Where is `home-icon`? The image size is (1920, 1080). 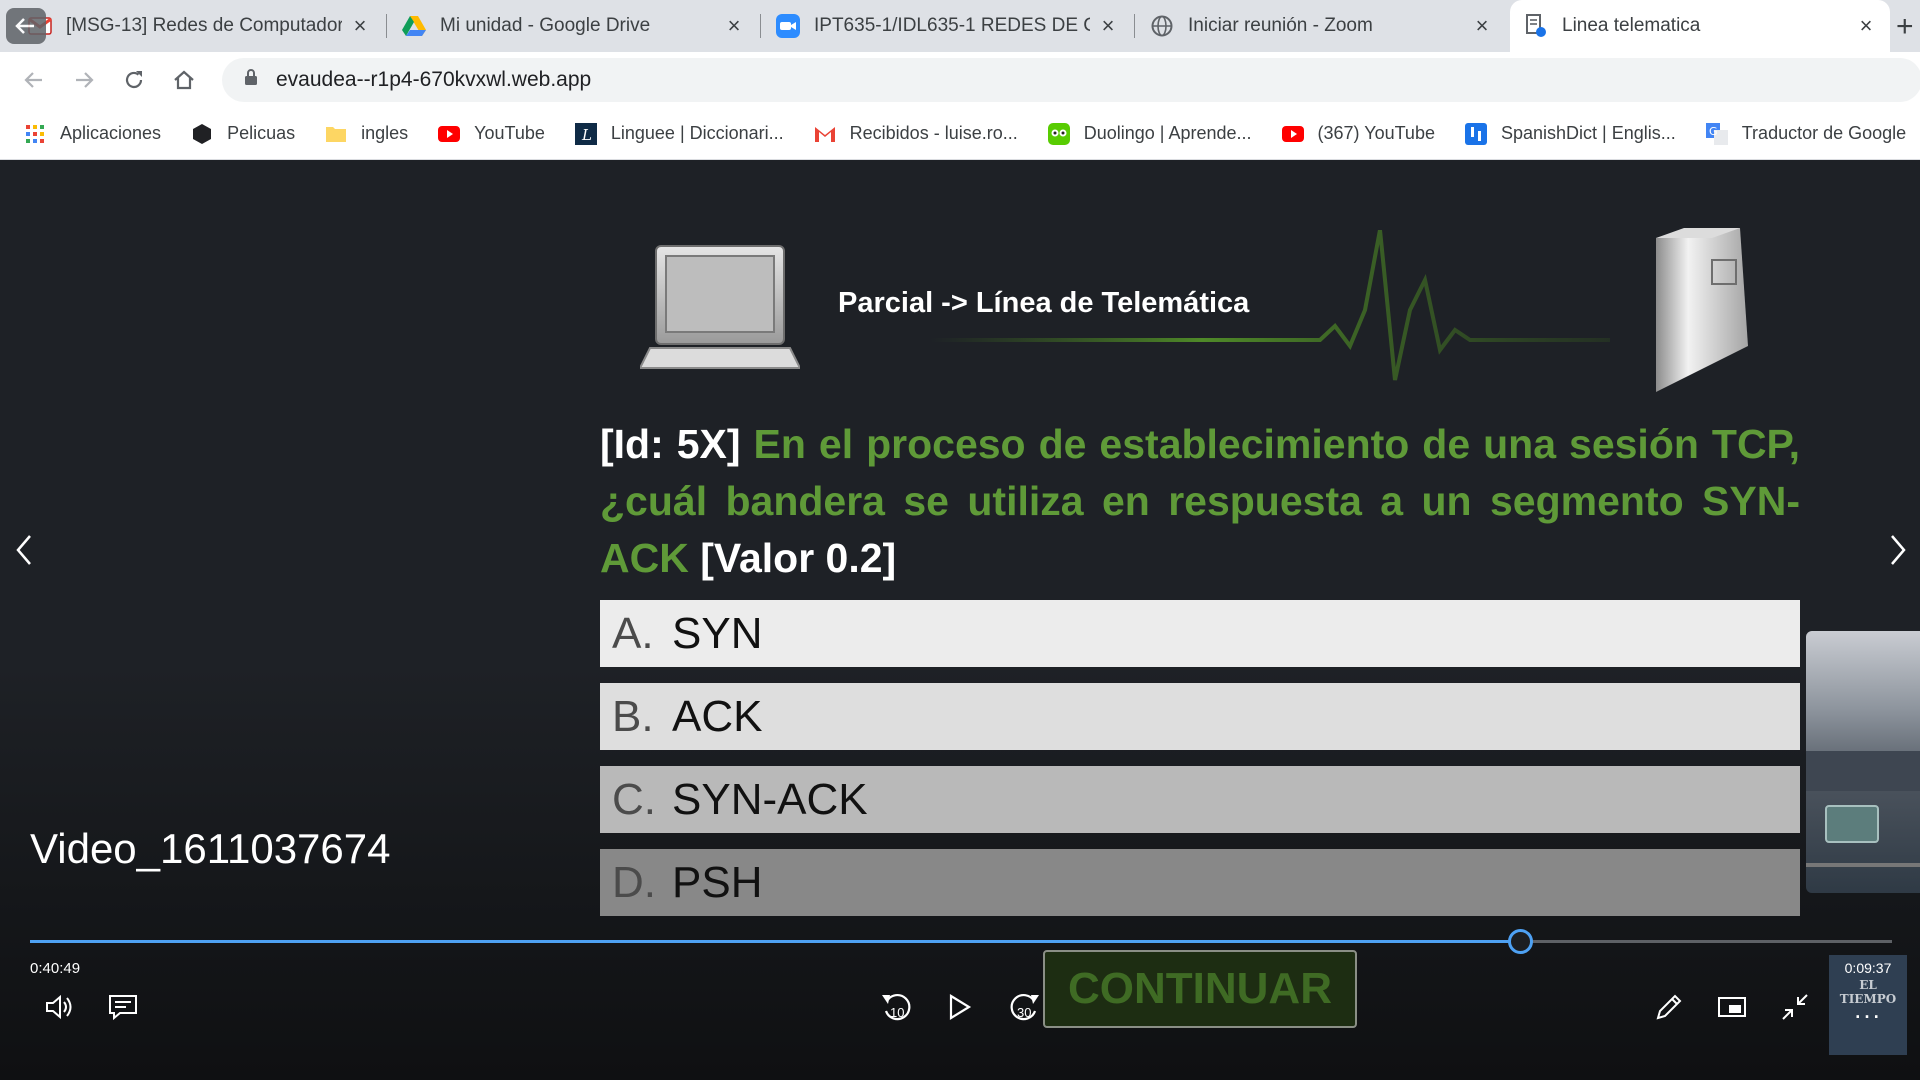
home-icon is located at coordinates (184, 80).